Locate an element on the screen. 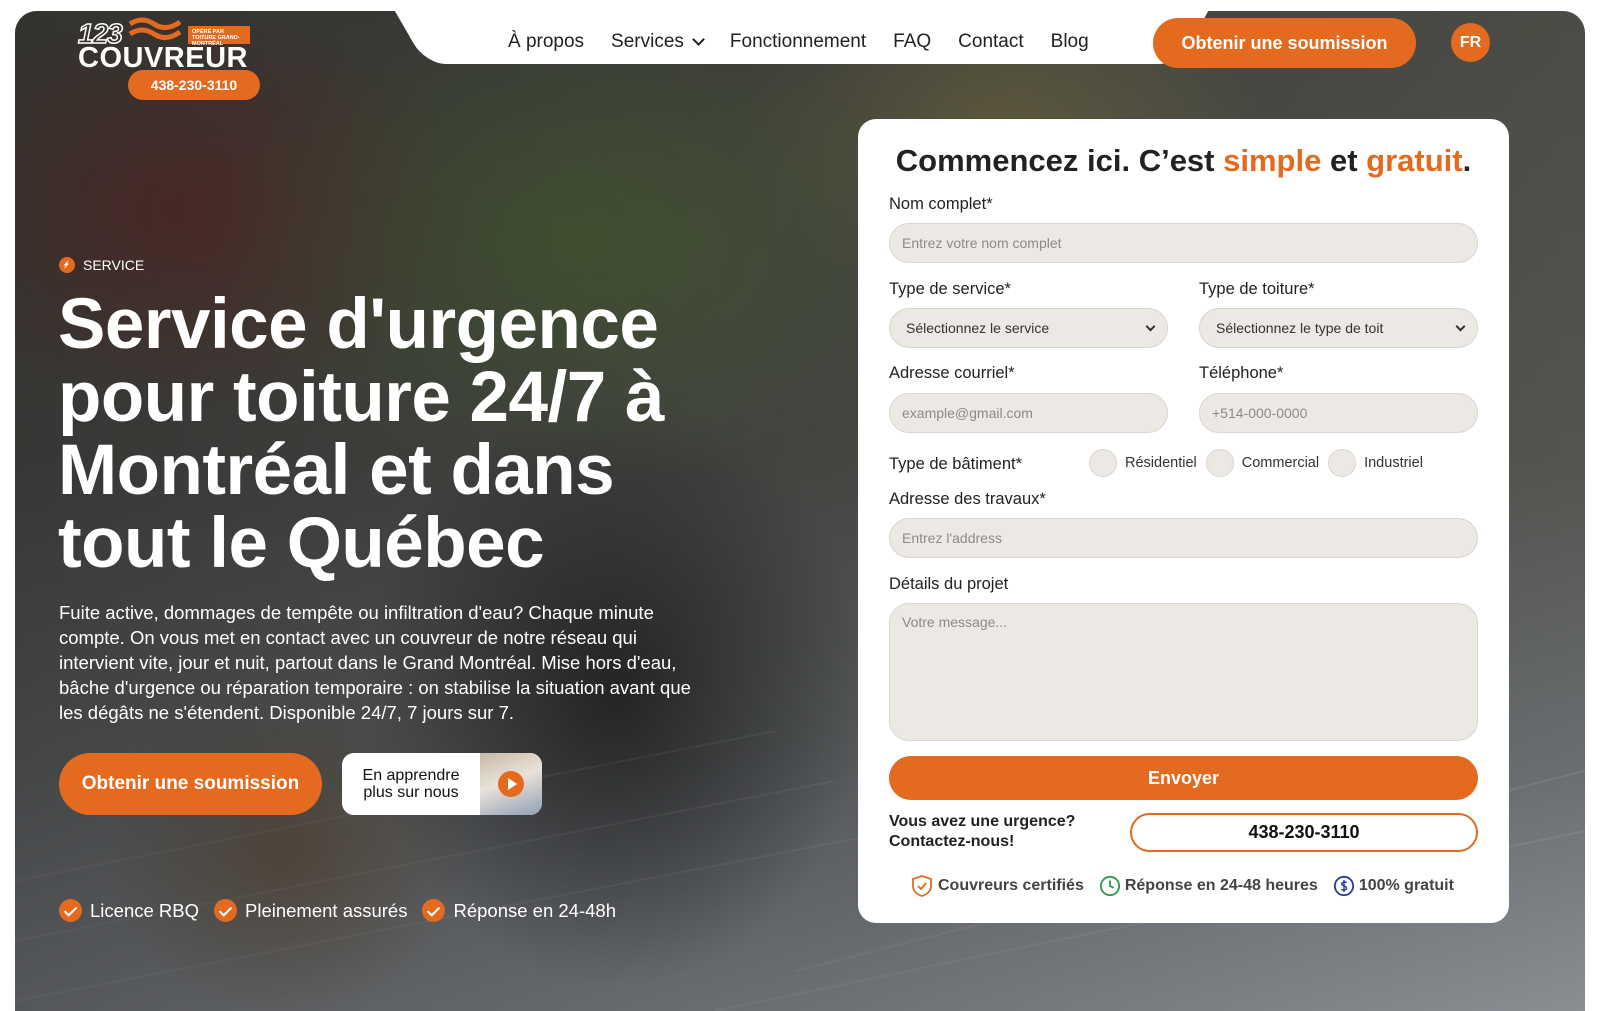 This screenshot has width=1600, height=1011. roof-select: Sélectionnez le type de toit is located at coordinates (1338, 328).